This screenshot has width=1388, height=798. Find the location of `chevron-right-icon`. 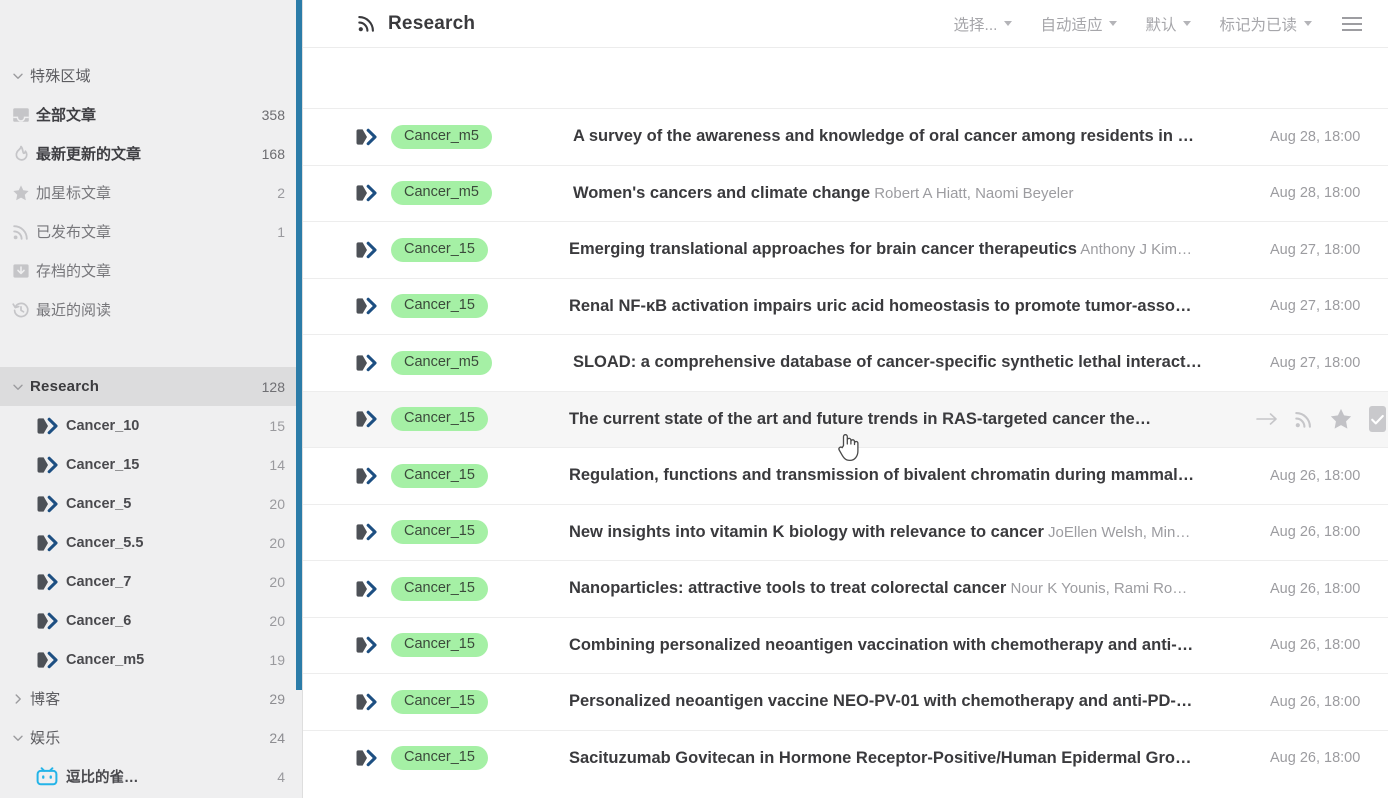

chevron-right-icon is located at coordinates (18, 699).